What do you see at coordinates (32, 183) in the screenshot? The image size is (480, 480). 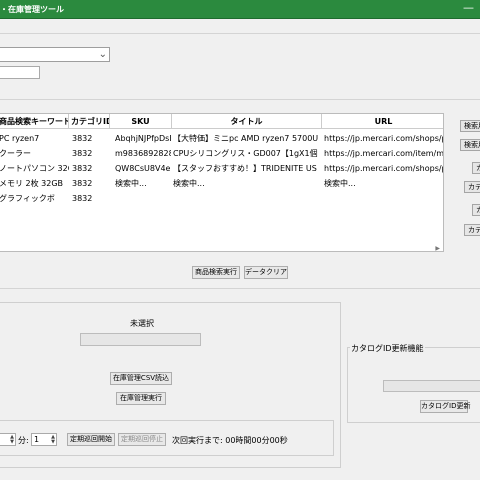 I see `table-cell: メモリ 2枚 32GB` at bounding box center [32, 183].